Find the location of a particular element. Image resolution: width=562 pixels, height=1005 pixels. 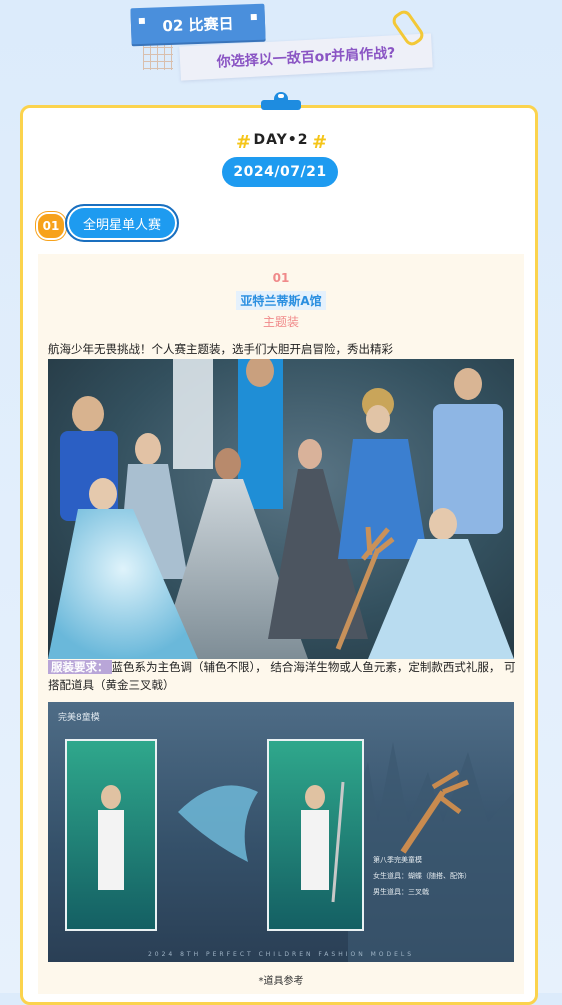

pushpin-icon is located at coordinates (281, 103).